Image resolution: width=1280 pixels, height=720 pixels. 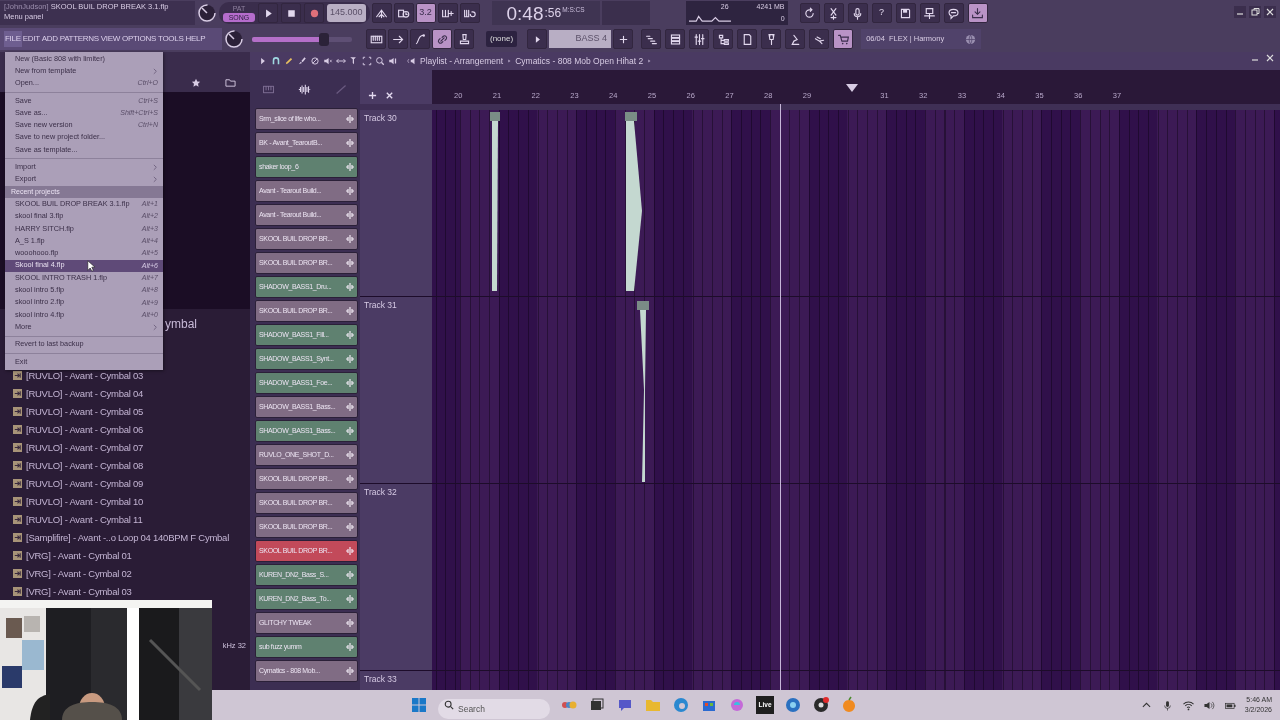 What do you see at coordinates (85, 430) in the screenshot?
I see `browser-item: [RUVLO] - Avant - Cymbal 06` at bounding box center [85, 430].